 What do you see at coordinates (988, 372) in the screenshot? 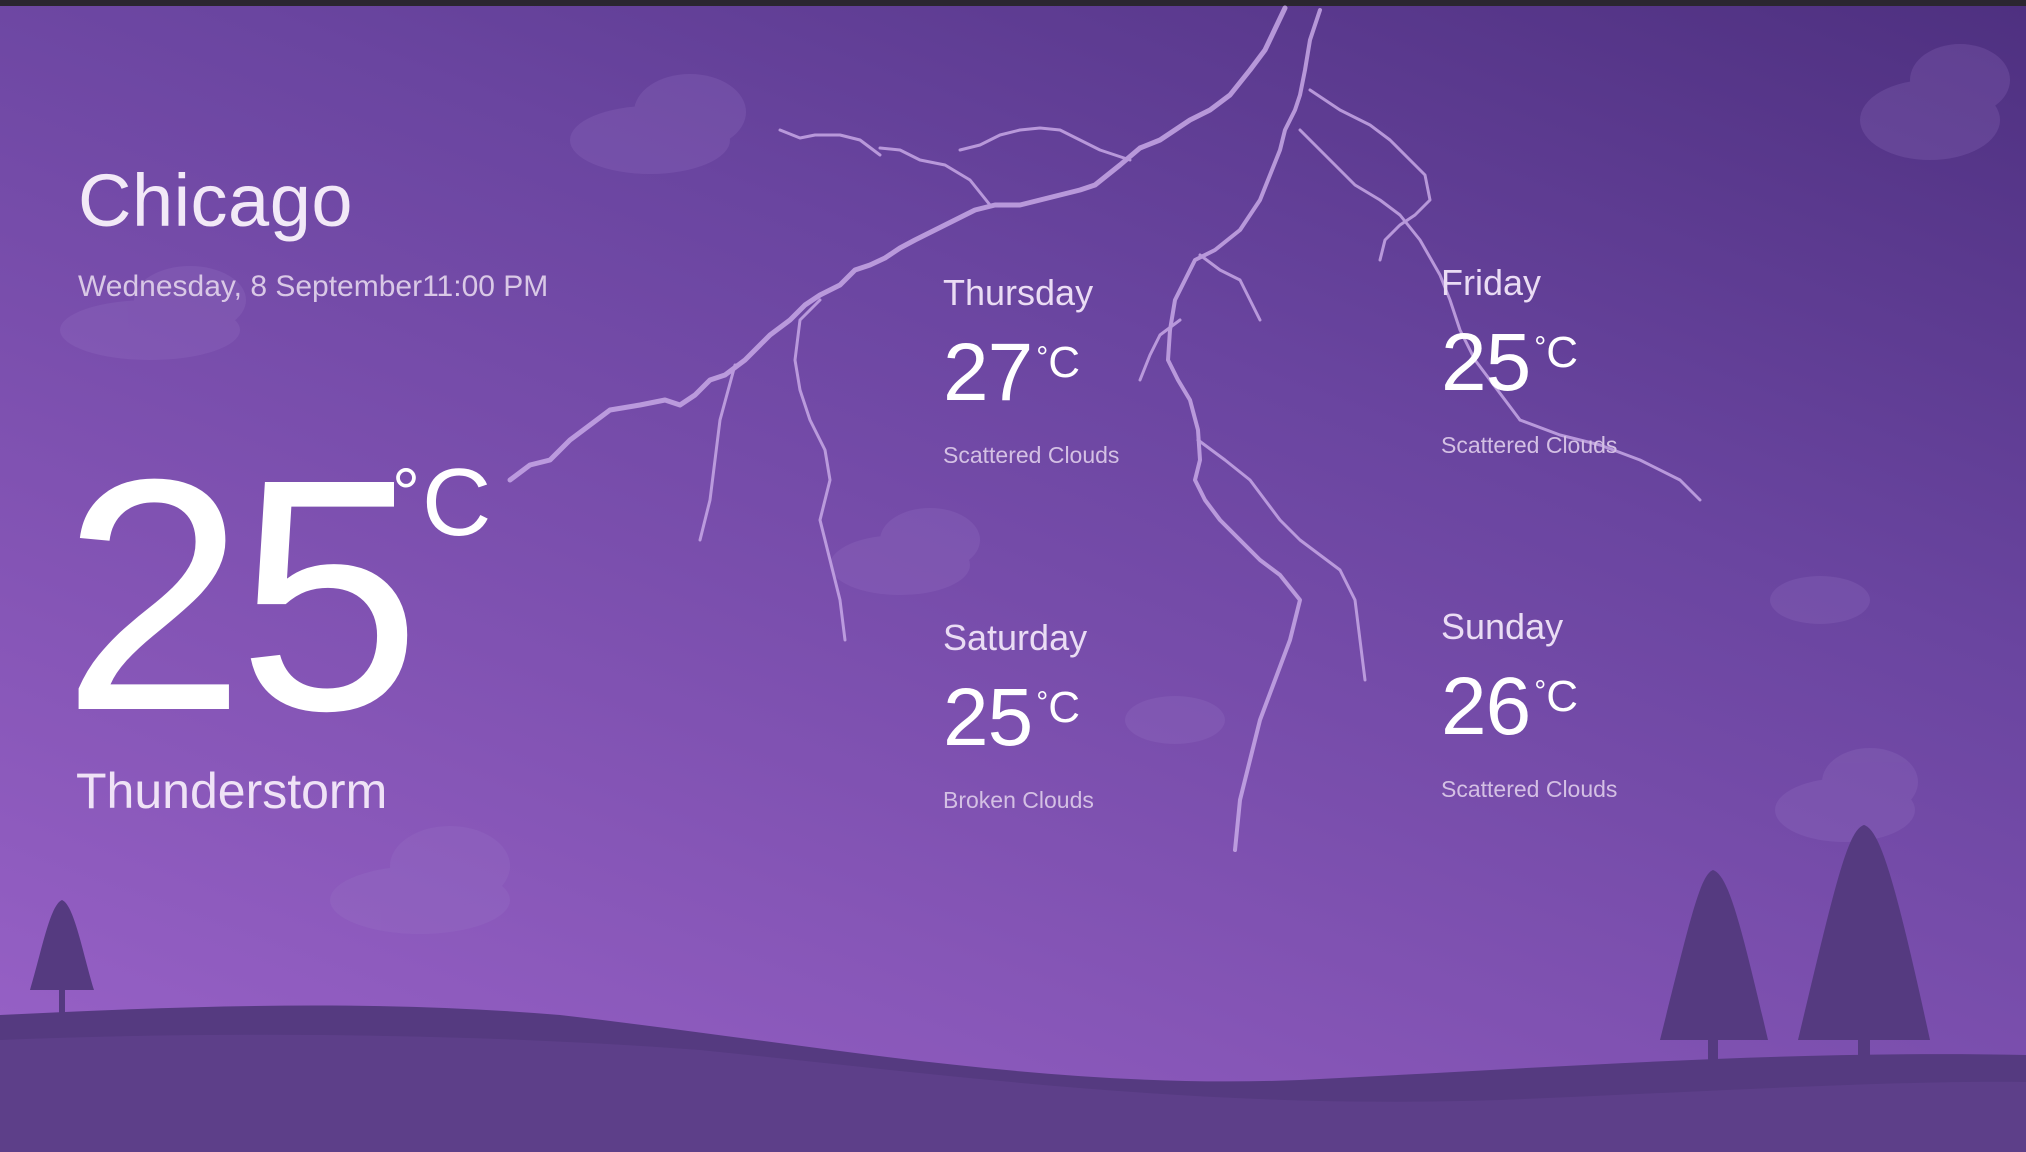
I see `forecast-temperature: 27` at bounding box center [988, 372].